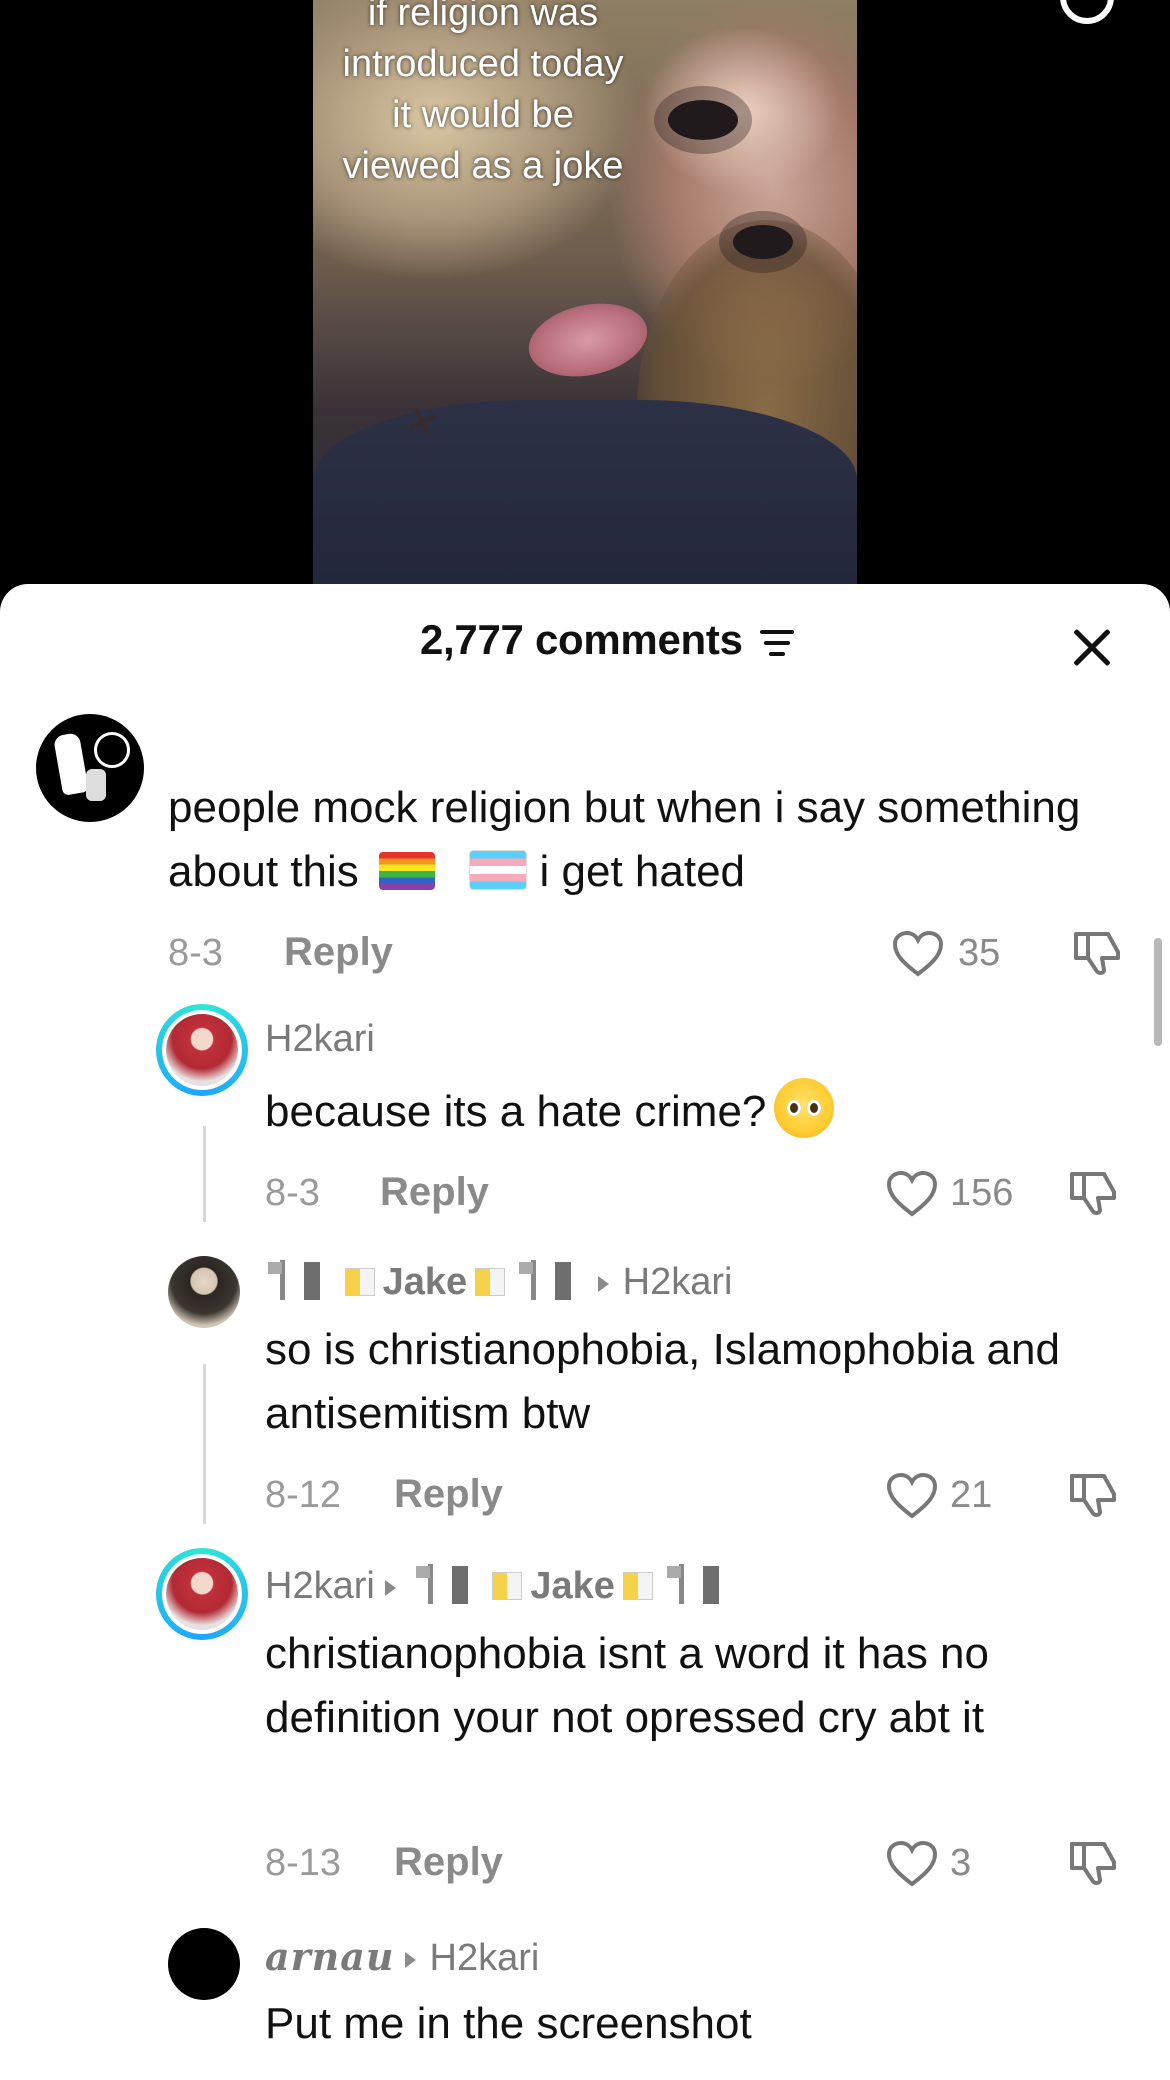  I want to click on like-count: 35, so click(979, 953).